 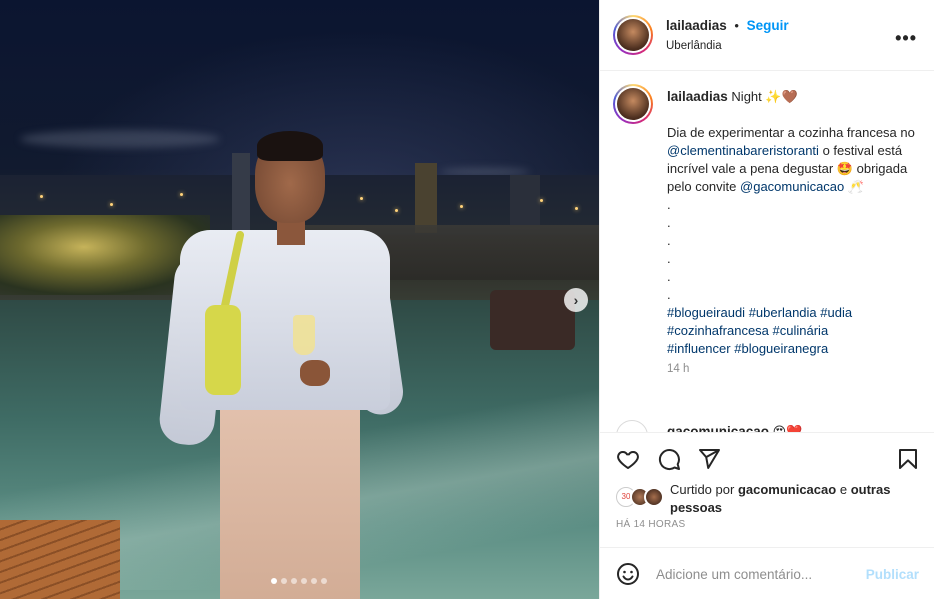 What do you see at coordinates (908, 459) in the screenshot?
I see `bookmark-icon` at bounding box center [908, 459].